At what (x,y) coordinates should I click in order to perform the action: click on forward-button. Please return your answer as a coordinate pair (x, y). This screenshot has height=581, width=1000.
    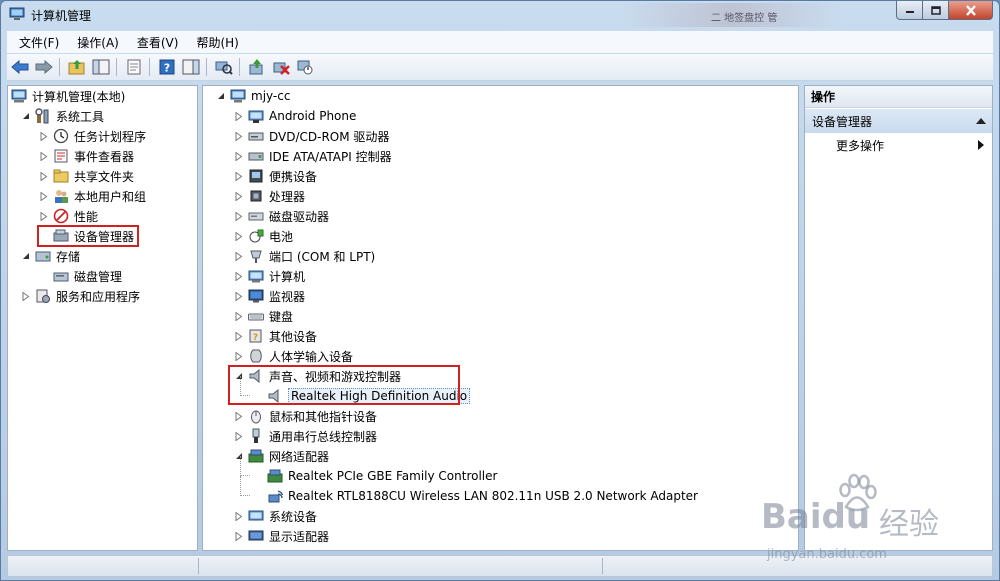
    Looking at the image, I should click on (44, 67).